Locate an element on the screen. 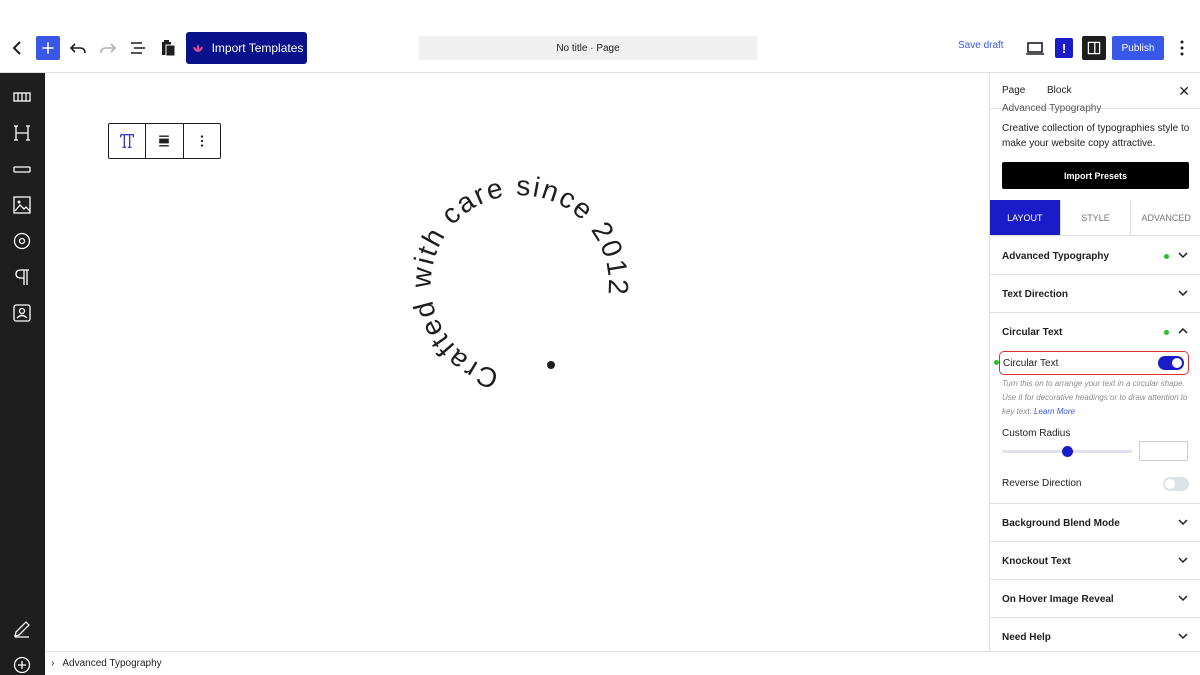 The height and width of the screenshot is (675, 1200). circular-text-graphic: Crafted with care since 2012 is located at coordinates (520, 283).